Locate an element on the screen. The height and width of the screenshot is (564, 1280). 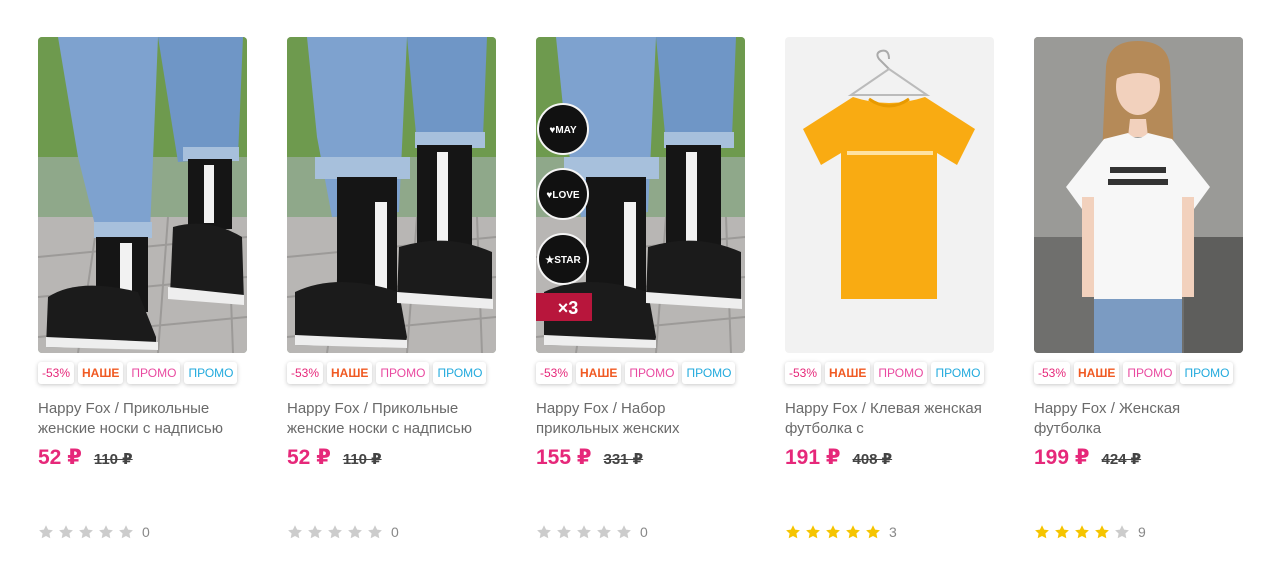
old-price: 408 ₽ is located at coordinates (872, 459).